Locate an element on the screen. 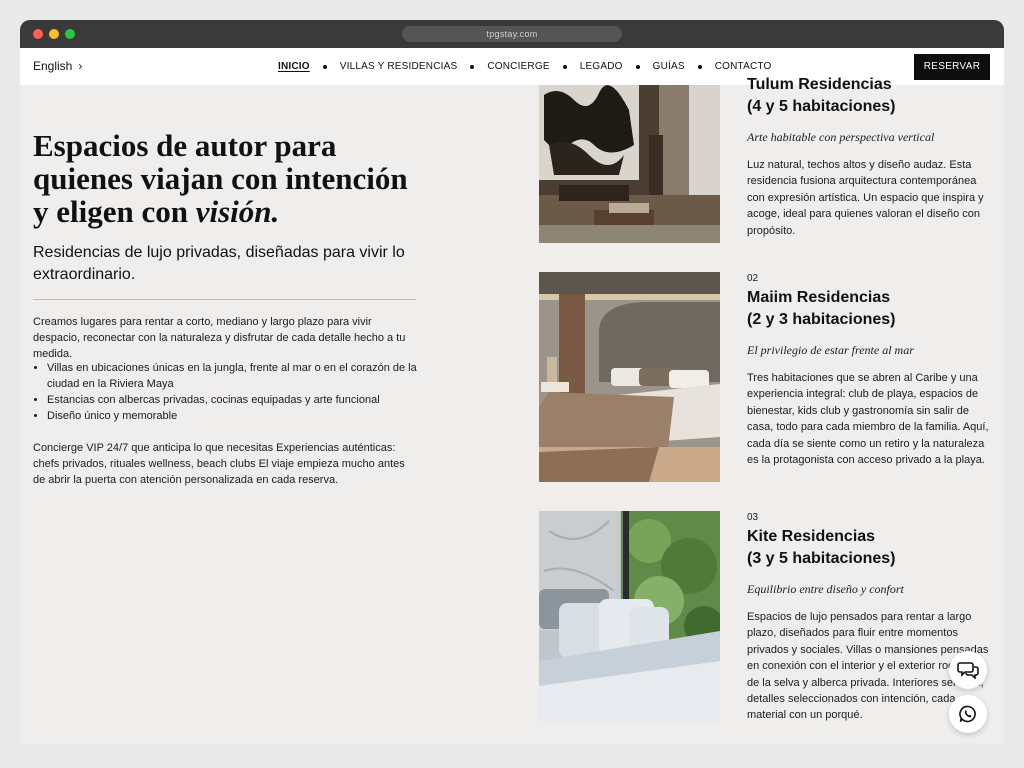 This screenshot has height=768, width=1024. chat-bubbles-icon is located at coordinates (968, 670).